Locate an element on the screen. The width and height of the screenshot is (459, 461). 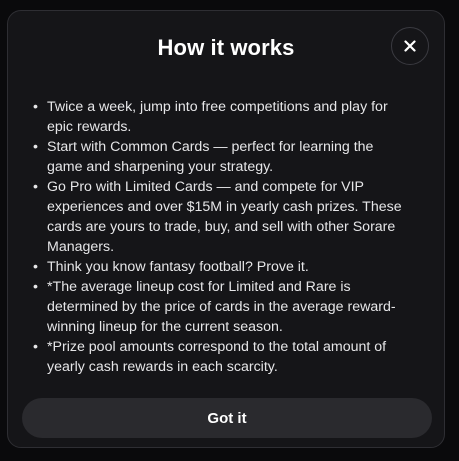
close-button is located at coordinates (410, 46).